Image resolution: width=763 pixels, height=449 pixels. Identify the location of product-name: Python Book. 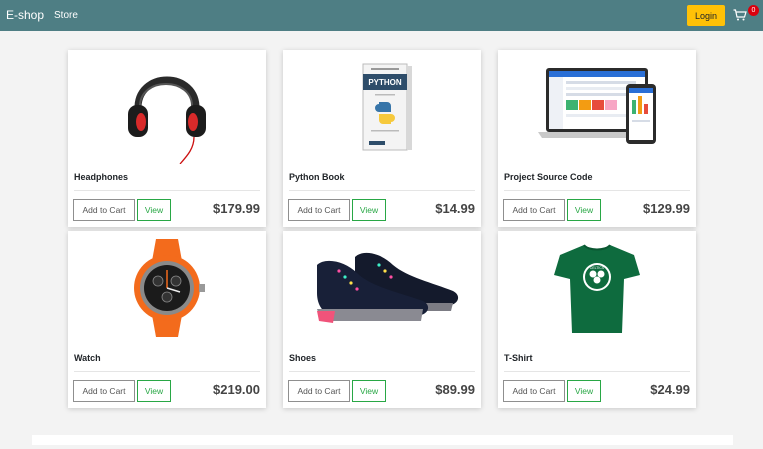
(317, 177).